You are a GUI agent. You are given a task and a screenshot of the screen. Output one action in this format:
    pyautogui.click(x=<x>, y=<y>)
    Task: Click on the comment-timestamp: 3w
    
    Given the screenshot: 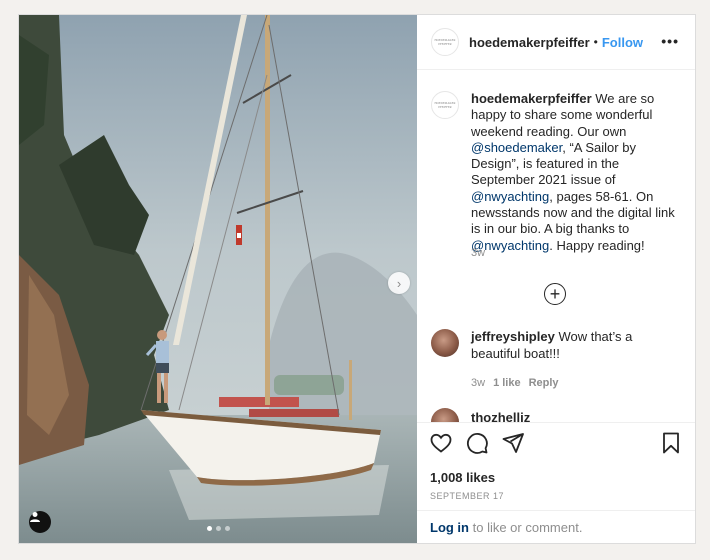 What is the action you would take?
    pyautogui.click(x=478, y=383)
    